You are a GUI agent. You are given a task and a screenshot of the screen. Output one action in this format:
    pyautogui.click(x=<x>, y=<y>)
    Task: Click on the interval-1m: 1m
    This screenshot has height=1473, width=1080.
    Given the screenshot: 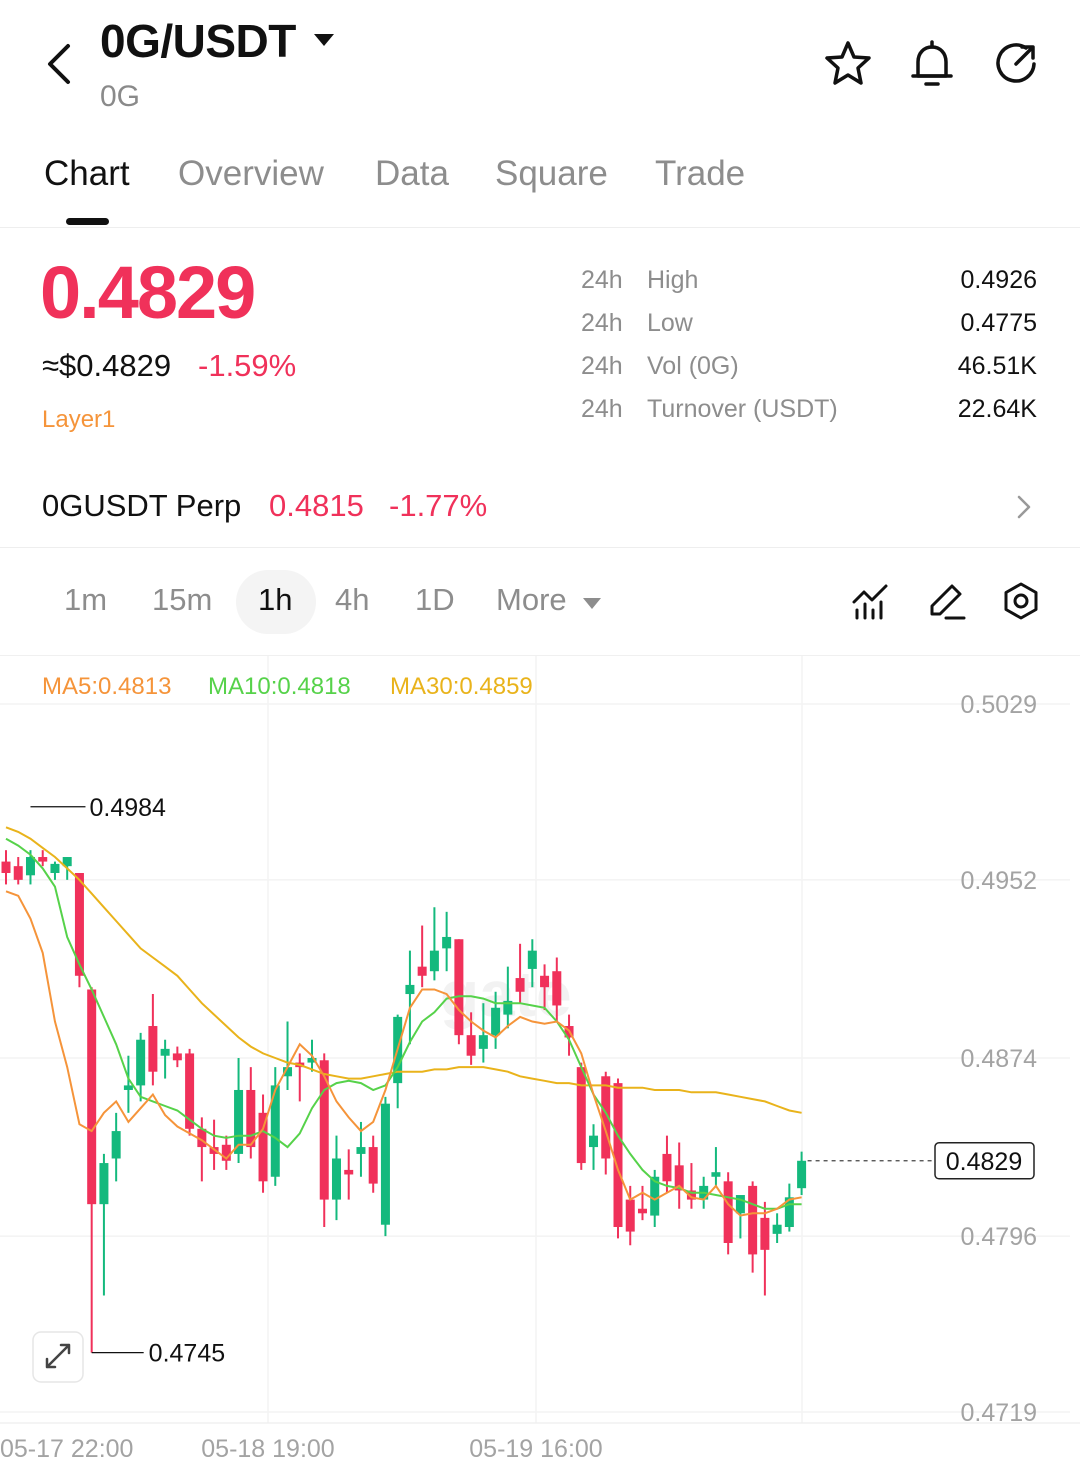 What is the action you would take?
    pyautogui.click(x=85, y=600)
    